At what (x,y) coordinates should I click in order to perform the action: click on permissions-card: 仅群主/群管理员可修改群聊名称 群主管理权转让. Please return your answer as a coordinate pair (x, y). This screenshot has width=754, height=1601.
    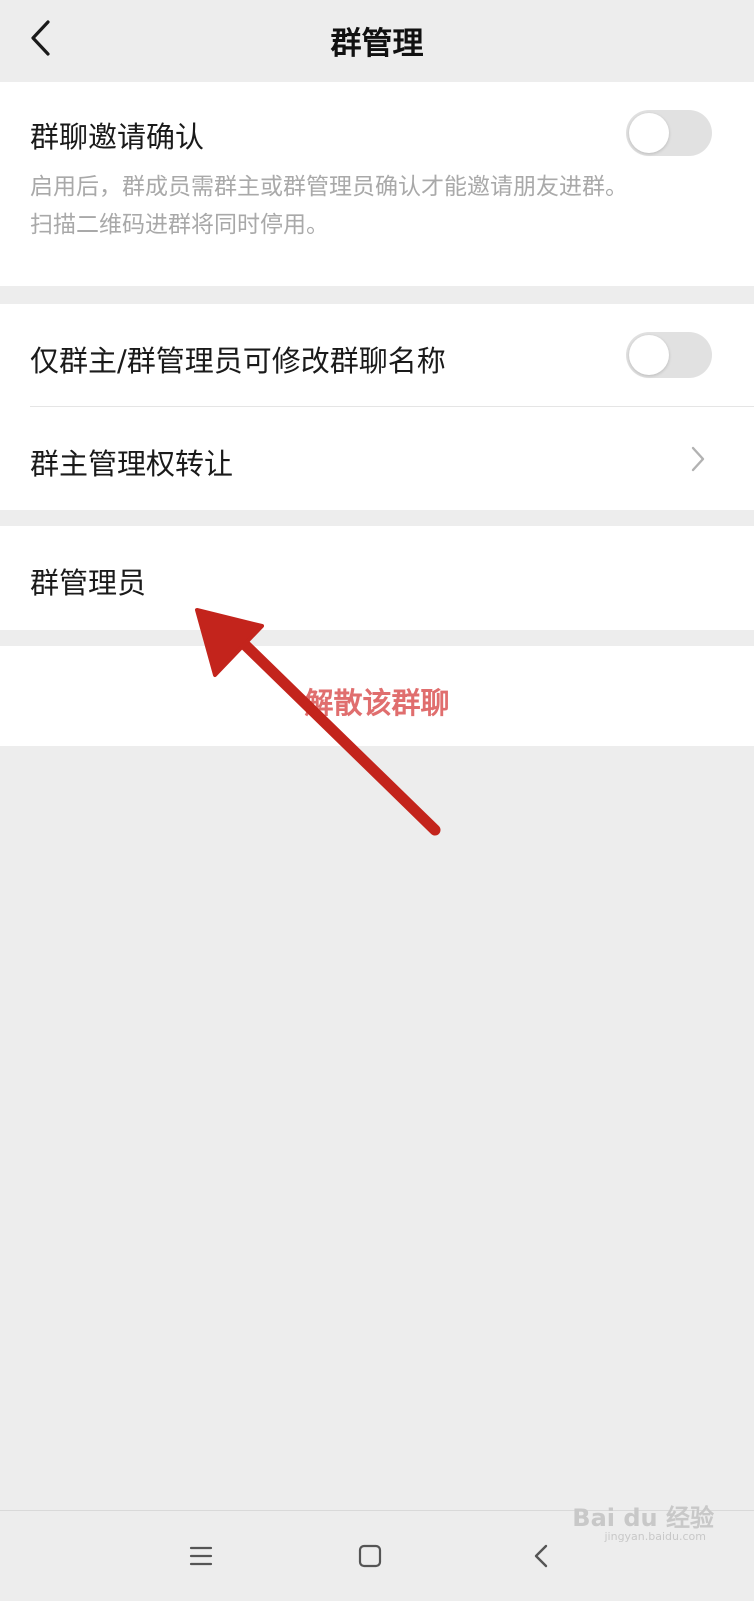
    Looking at the image, I should click on (377, 407).